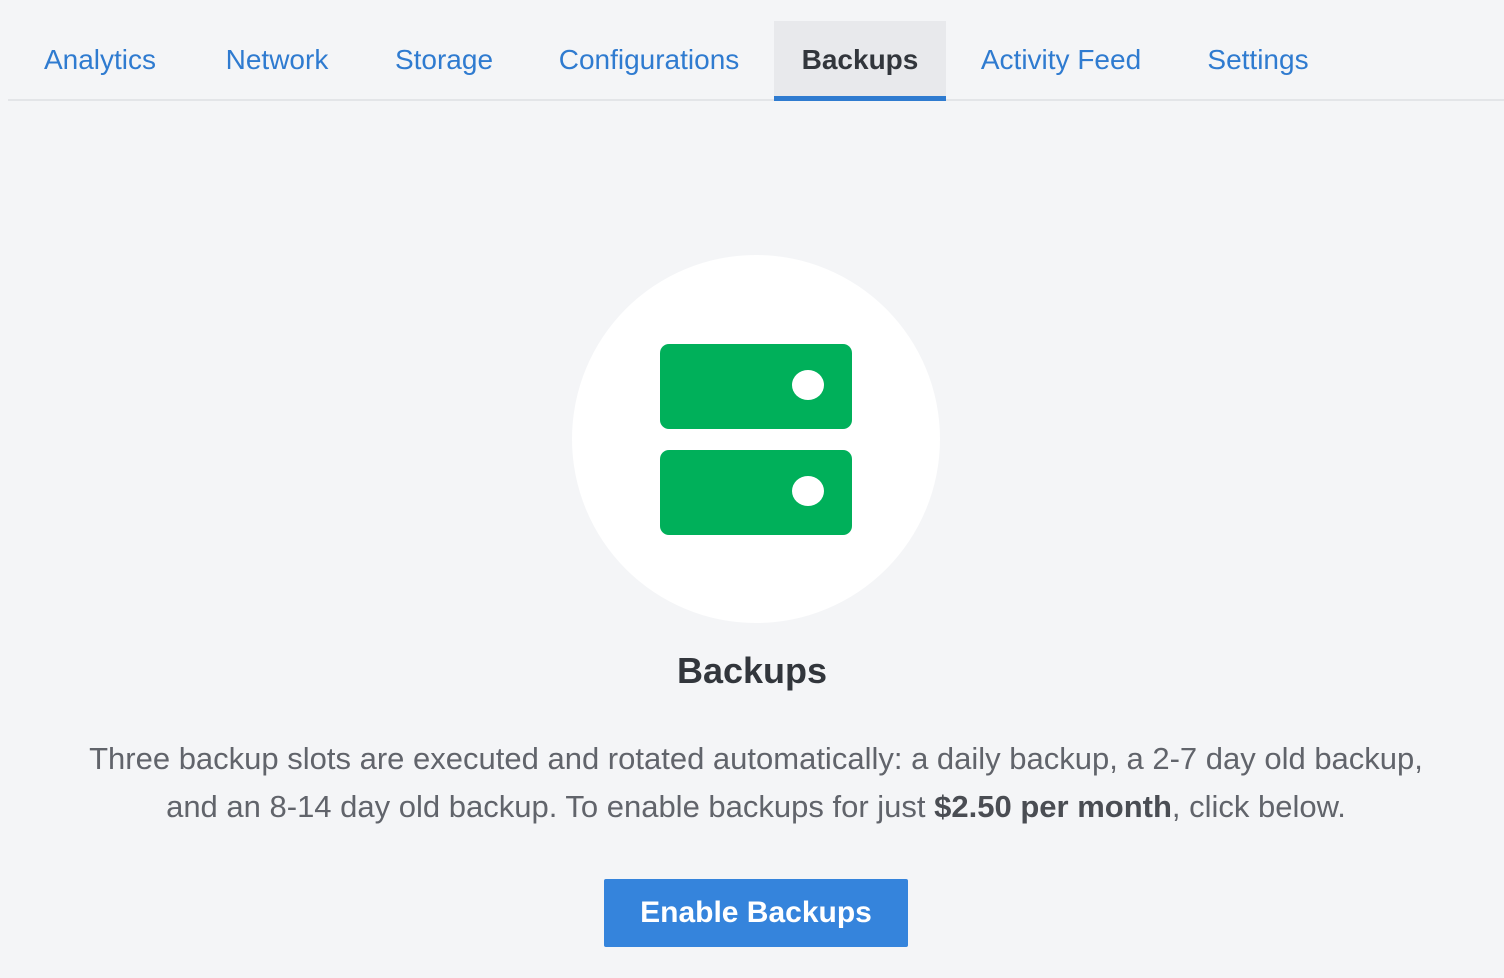 This screenshot has width=1504, height=978. Describe the element at coordinates (277, 60) in the screenshot. I see `tab-network: Network` at that location.